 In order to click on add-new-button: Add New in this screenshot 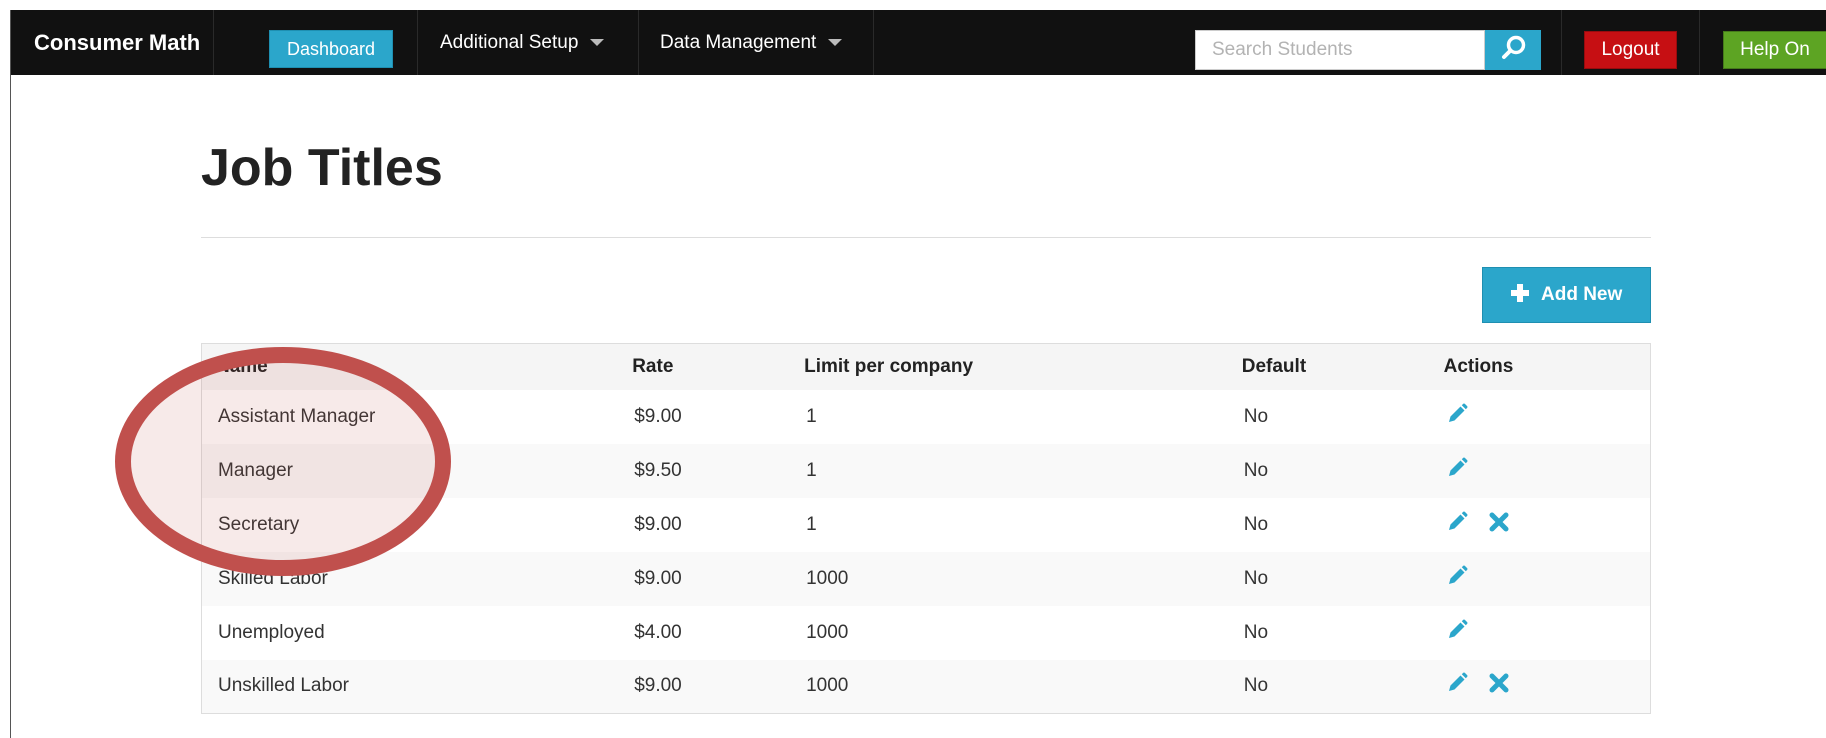, I will do `click(1566, 295)`.